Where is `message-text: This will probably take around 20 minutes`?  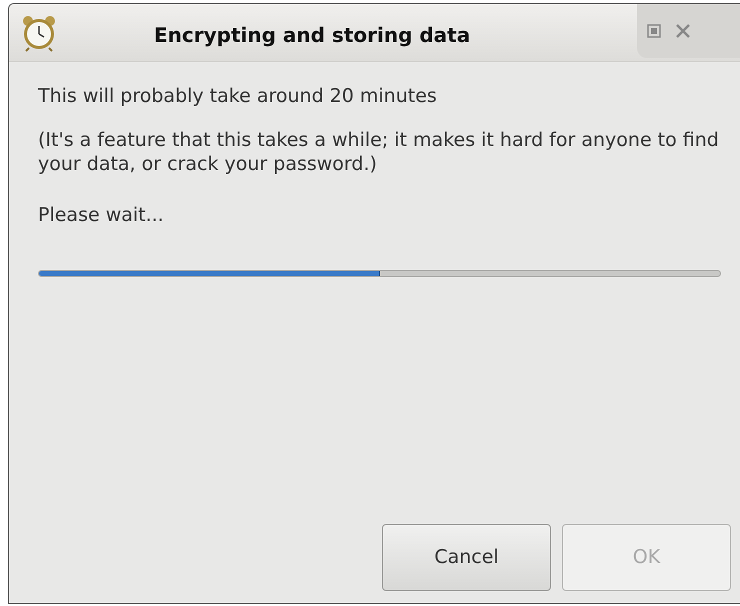 message-text: This will probably take around 20 minutes is located at coordinates (238, 96).